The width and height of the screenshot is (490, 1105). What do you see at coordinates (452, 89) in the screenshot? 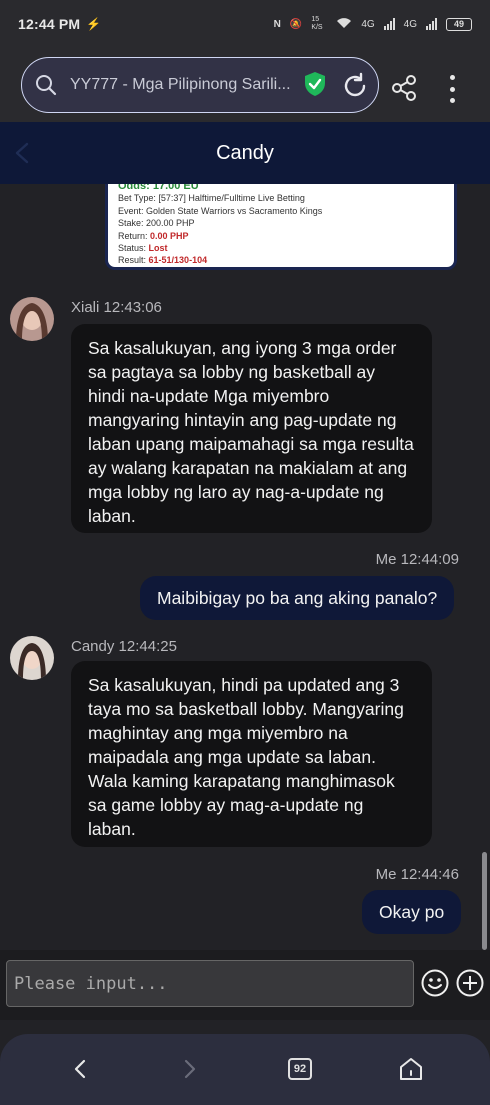
I see `more-vert-icon` at bounding box center [452, 89].